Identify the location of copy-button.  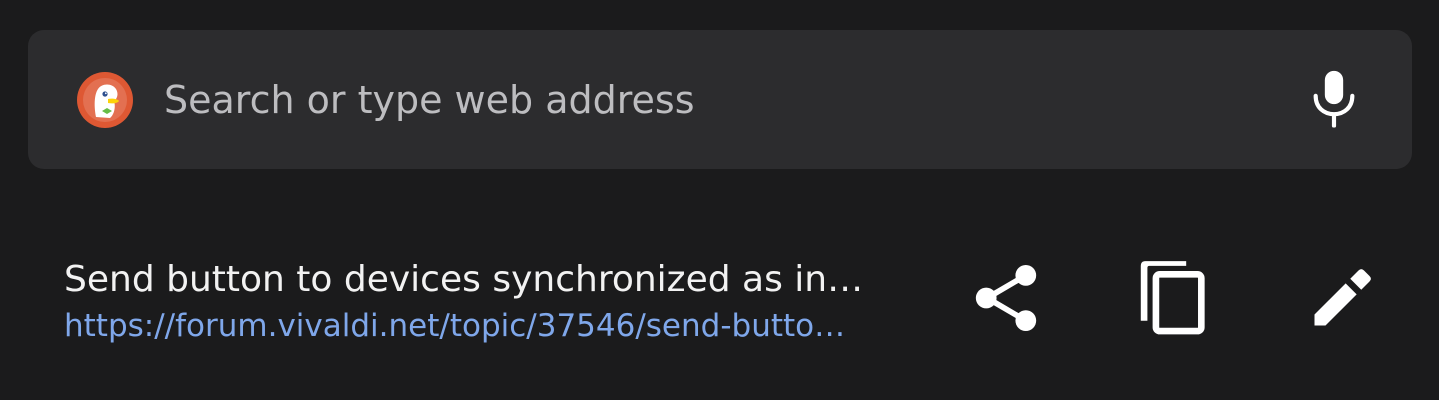
(1172, 300).